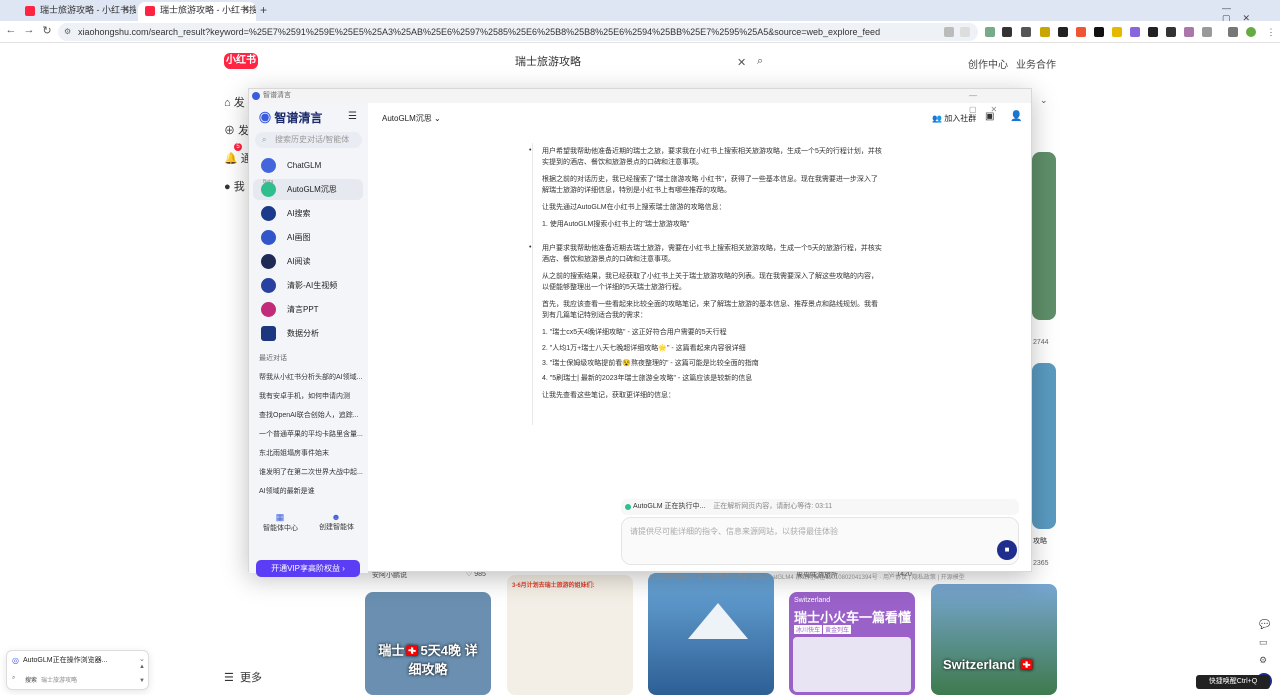 This screenshot has width=1280, height=695. Describe the element at coordinates (1233, 682) in the screenshot. I see `shortcut-tooltip: 快捷唤醒Ctrl+Q` at that location.